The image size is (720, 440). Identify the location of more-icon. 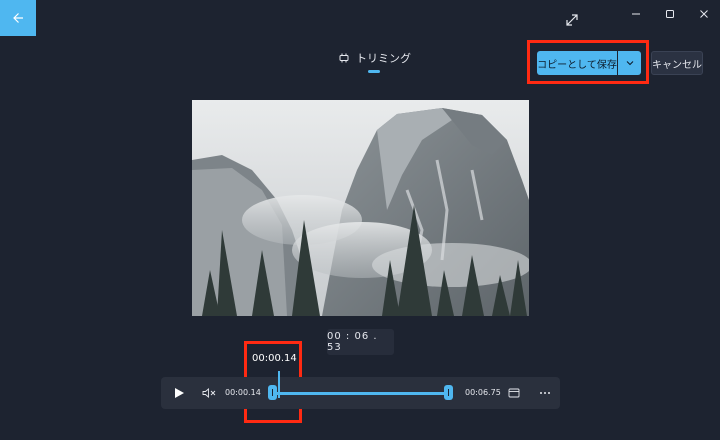
(545, 393).